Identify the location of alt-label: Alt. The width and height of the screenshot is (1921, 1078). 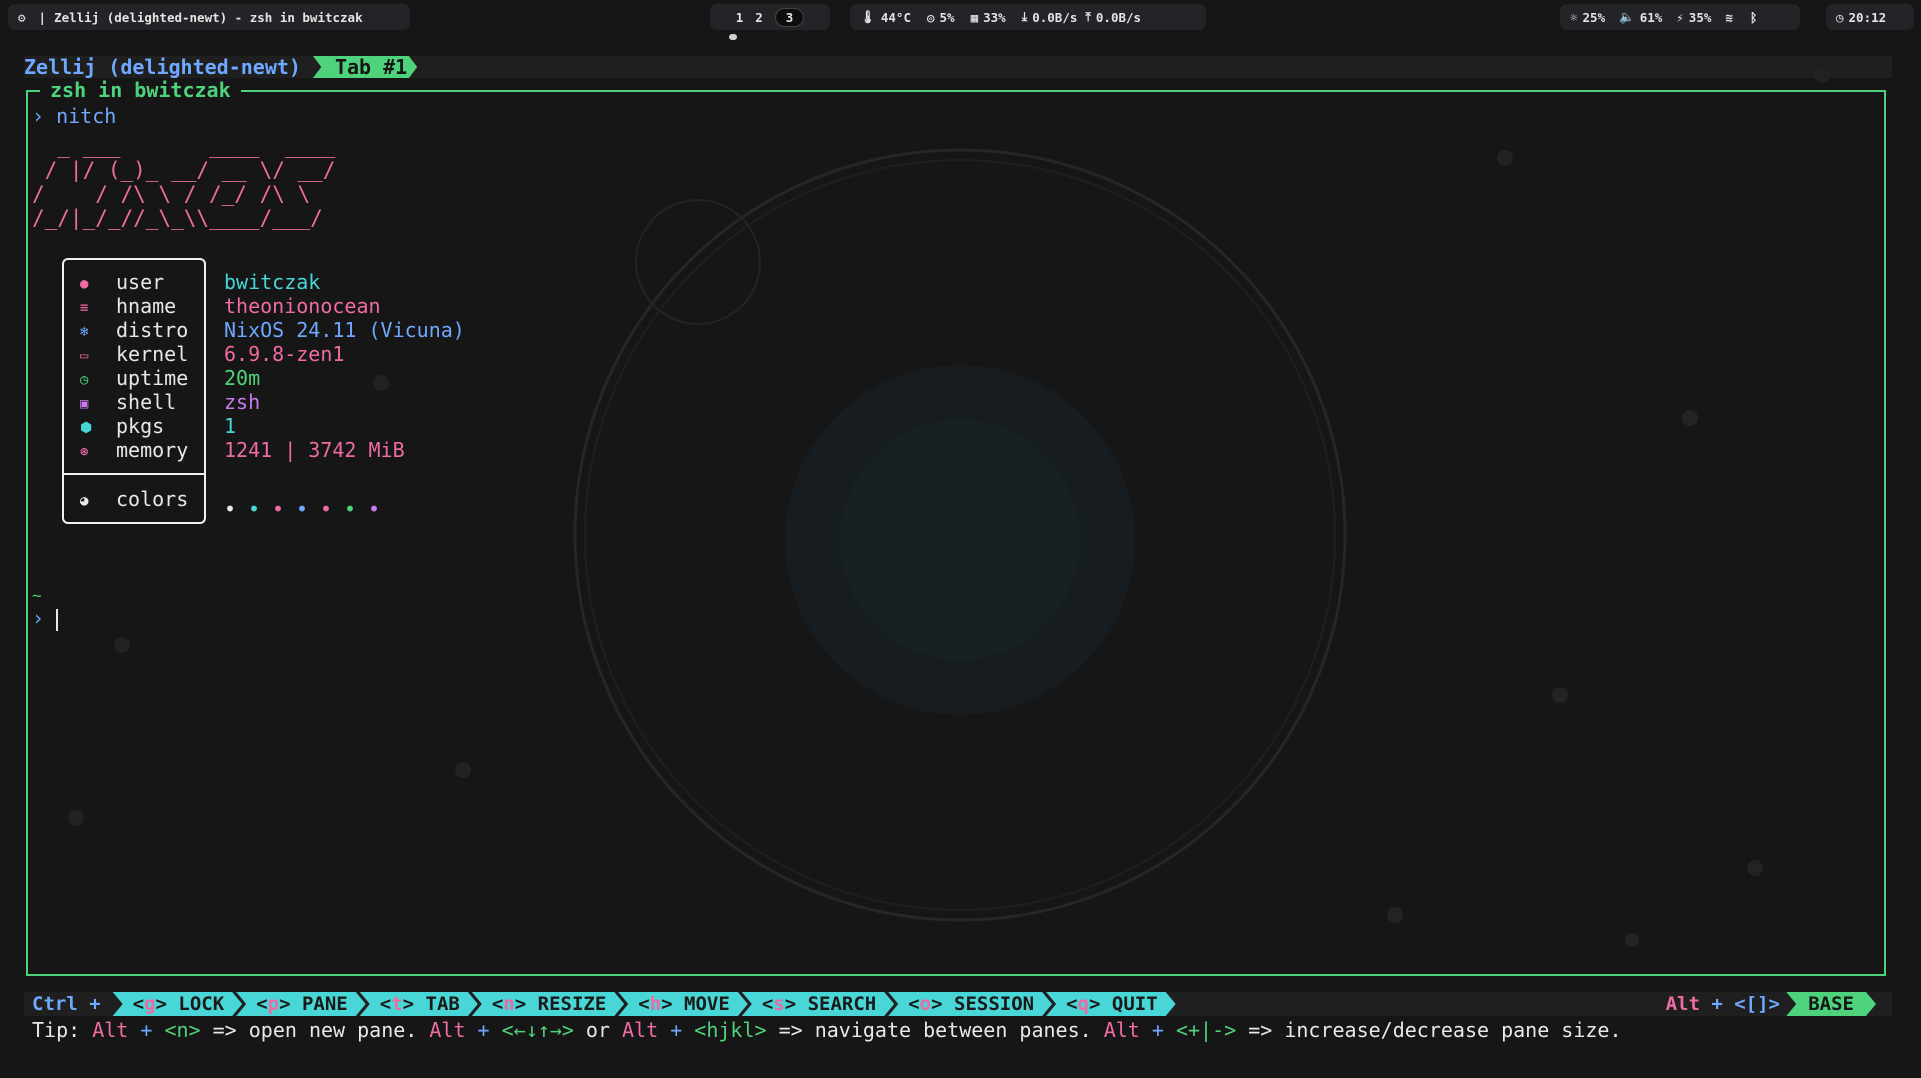
(1682, 1004).